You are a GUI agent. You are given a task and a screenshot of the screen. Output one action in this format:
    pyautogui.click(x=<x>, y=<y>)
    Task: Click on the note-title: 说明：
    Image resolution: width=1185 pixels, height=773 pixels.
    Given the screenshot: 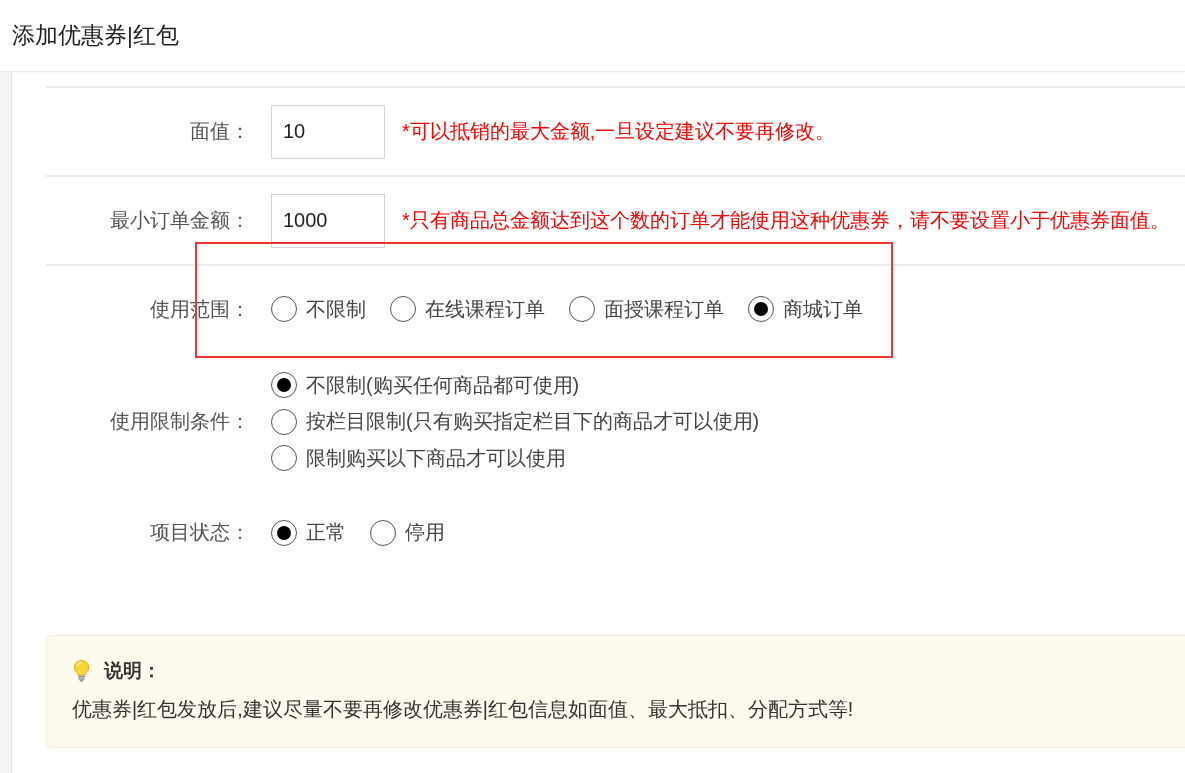 What is the action you would take?
    pyautogui.click(x=132, y=671)
    